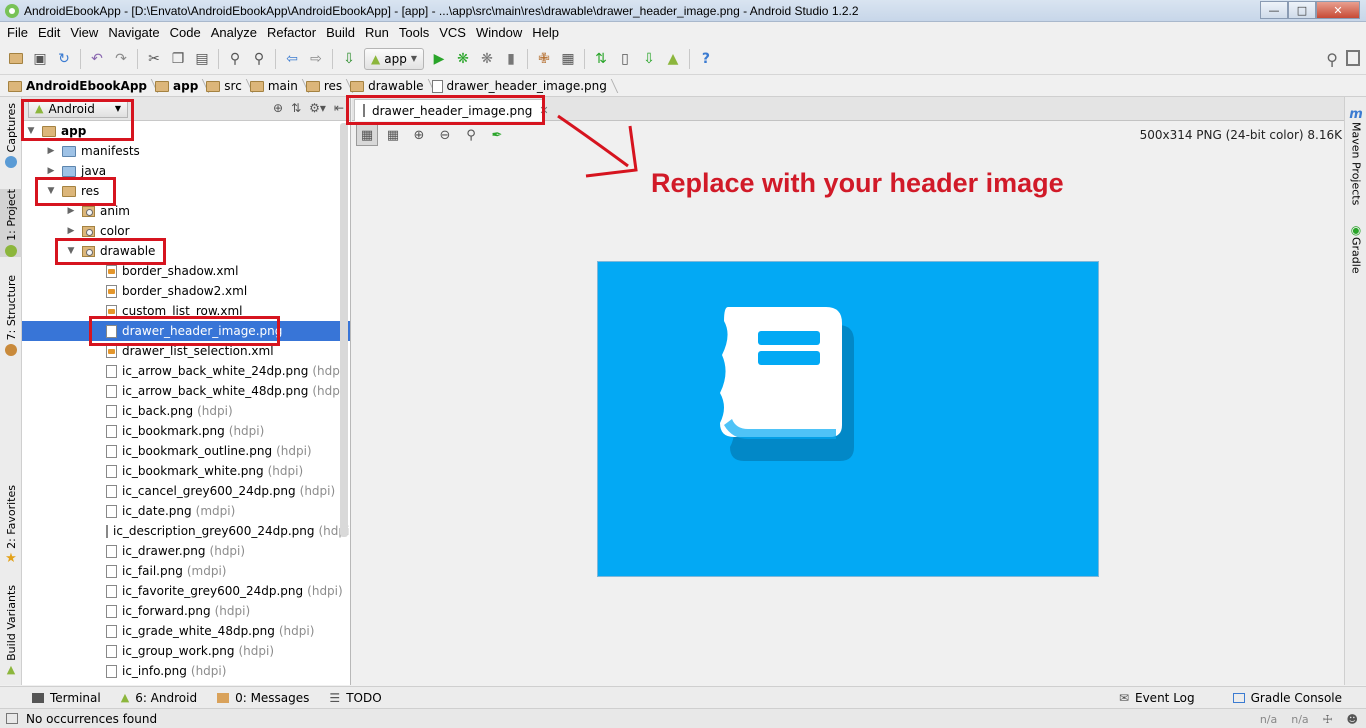 Image resolution: width=1366 pixels, height=728 pixels. What do you see at coordinates (497, 135) in the screenshot?
I see `color-picker-icon: ✒` at bounding box center [497, 135].